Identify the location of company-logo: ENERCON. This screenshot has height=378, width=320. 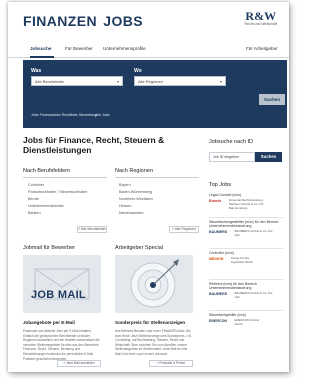
(218, 321).